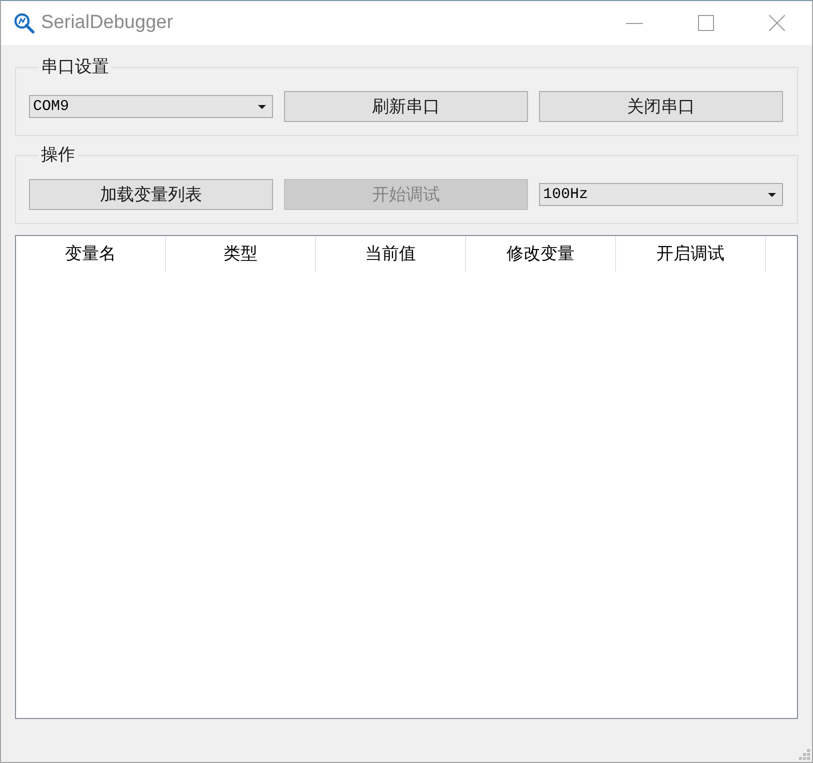 The height and width of the screenshot is (763, 813). I want to click on close-icon, so click(776, 23).